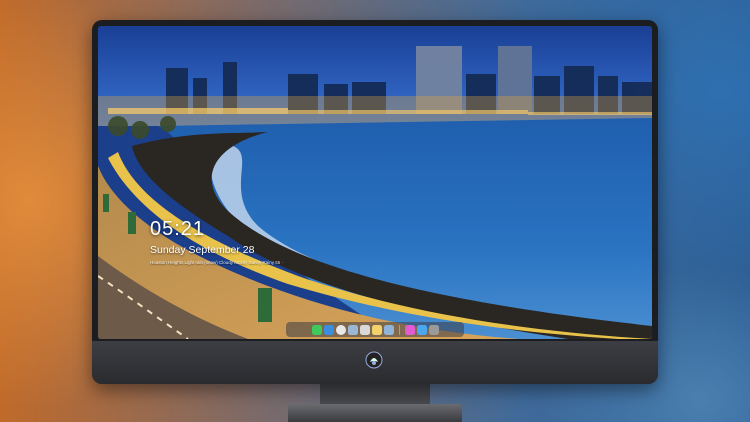 The image size is (750, 422). Describe the element at coordinates (421, 329) in the screenshot. I see `app-store-icon` at that location.